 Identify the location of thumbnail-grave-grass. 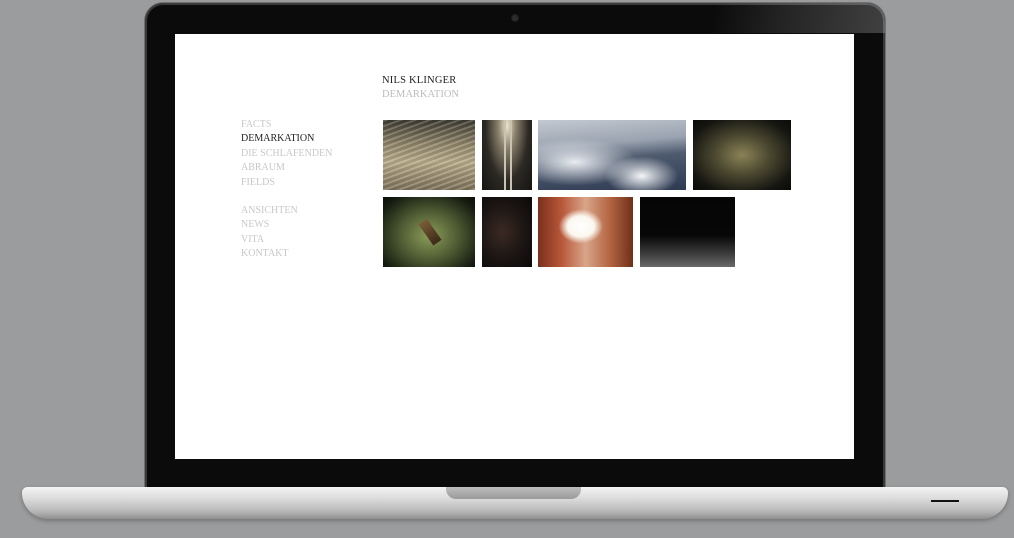
(429, 232).